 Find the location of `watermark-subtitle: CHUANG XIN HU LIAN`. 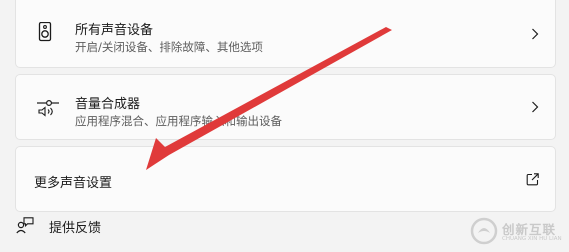

watermark-subtitle: CHUANG XIN HU LIAN is located at coordinates (532, 239).